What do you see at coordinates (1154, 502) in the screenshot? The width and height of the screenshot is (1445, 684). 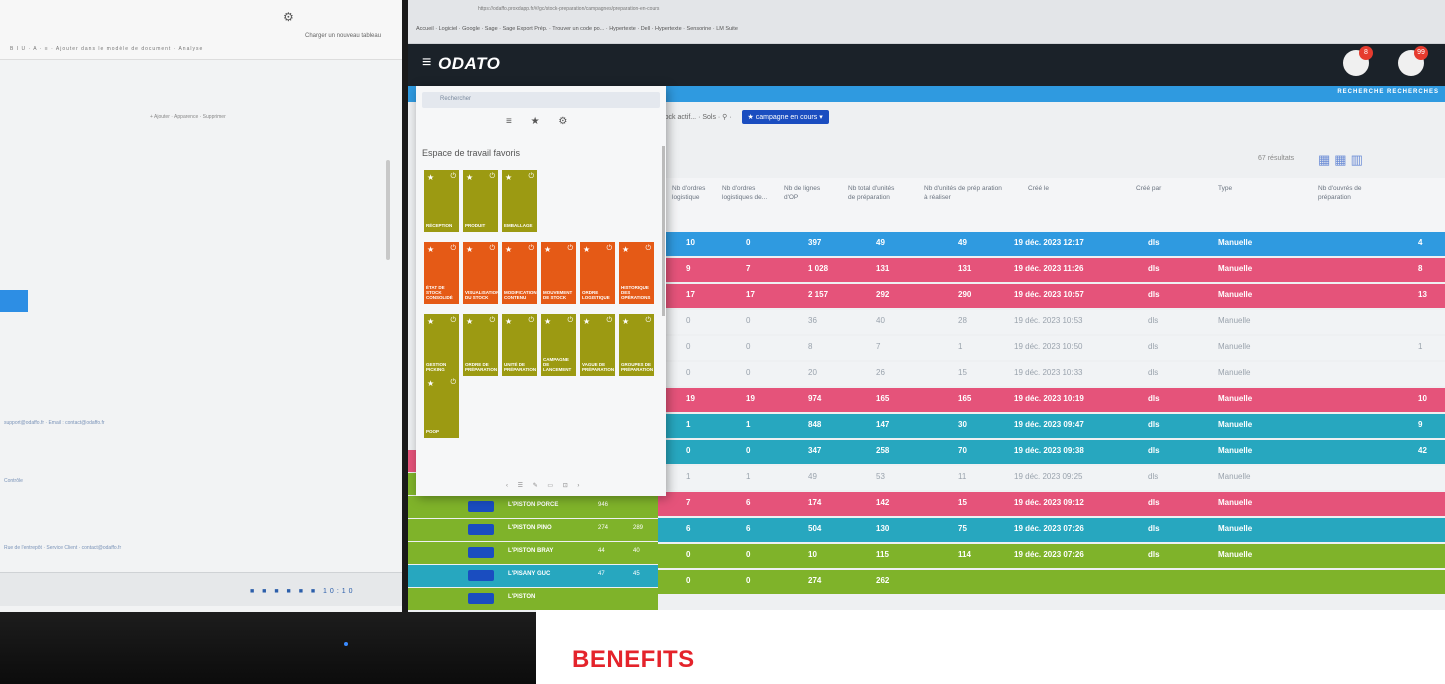 I see `table-cell-by: dls` at bounding box center [1154, 502].